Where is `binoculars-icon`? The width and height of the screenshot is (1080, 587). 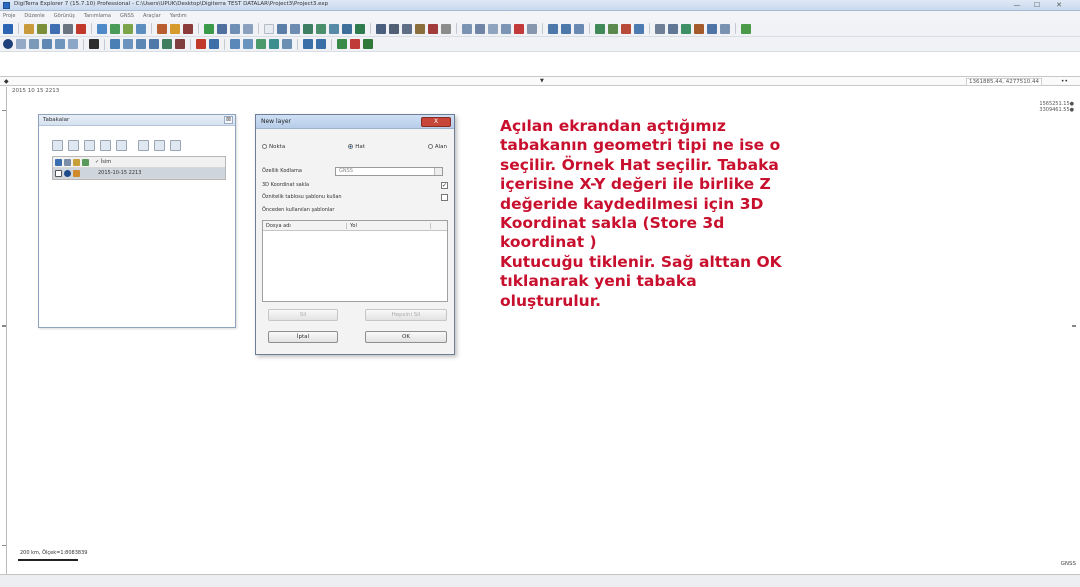
binoculars-icon is located at coordinates (94, 44).